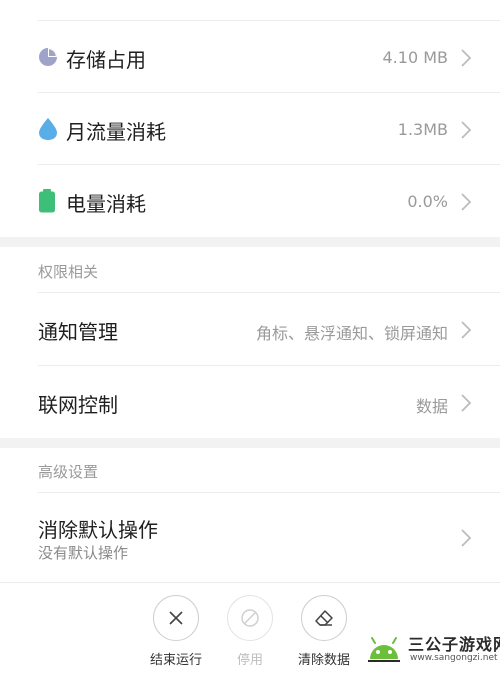 The width and height of the screenshot is (500, 677). I want to click on force-stop-circle, so click(176, 618).